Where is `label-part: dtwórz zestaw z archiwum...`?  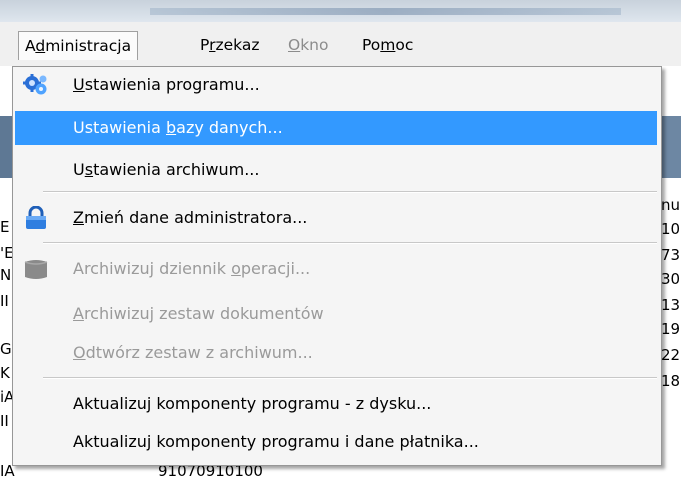
label-part: dtwórz zestaw z archiwum... is located at coordinates (199, 352).